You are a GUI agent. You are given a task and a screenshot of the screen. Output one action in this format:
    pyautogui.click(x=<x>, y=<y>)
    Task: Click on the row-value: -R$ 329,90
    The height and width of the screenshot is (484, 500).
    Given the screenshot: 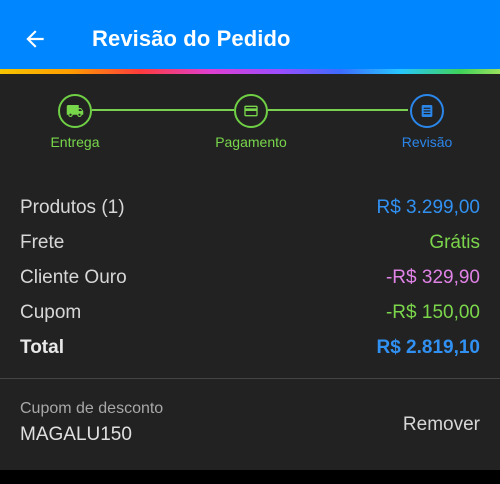 What is the action you would take?
    pyautogui.click(x=432, y=277)
    